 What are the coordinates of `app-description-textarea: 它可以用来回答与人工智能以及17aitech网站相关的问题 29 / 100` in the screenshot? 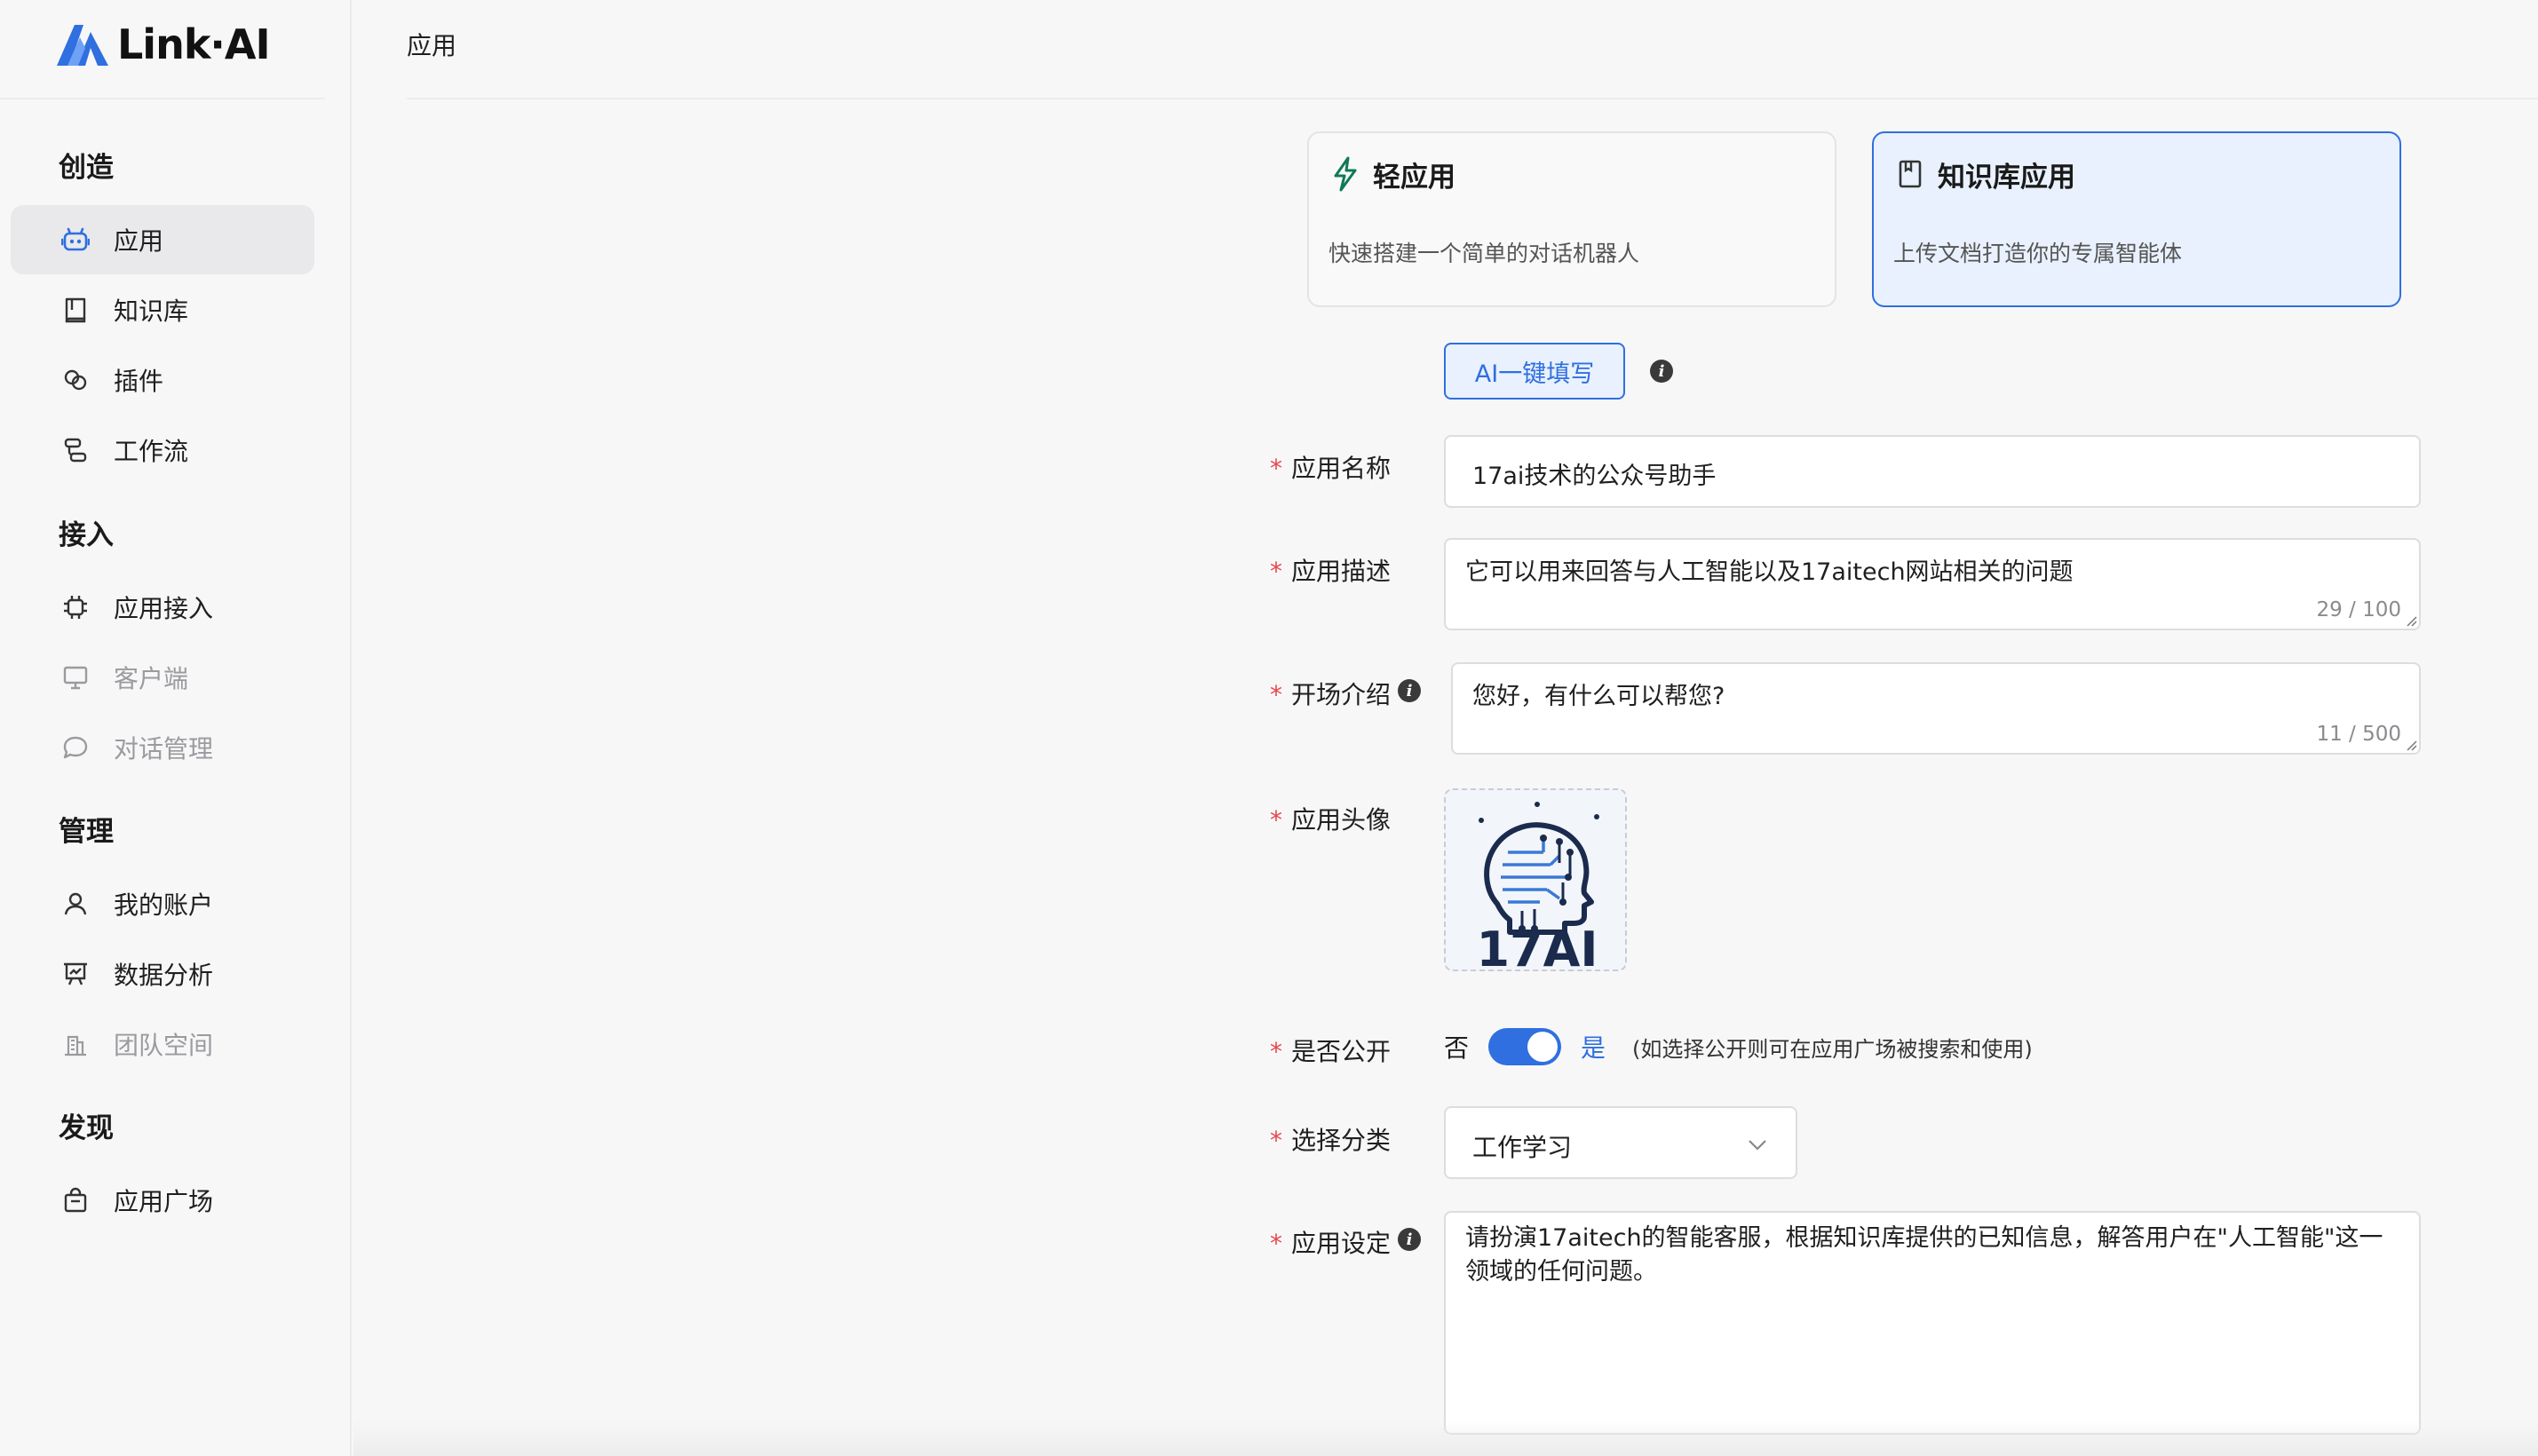 It's located at (1932, 584).